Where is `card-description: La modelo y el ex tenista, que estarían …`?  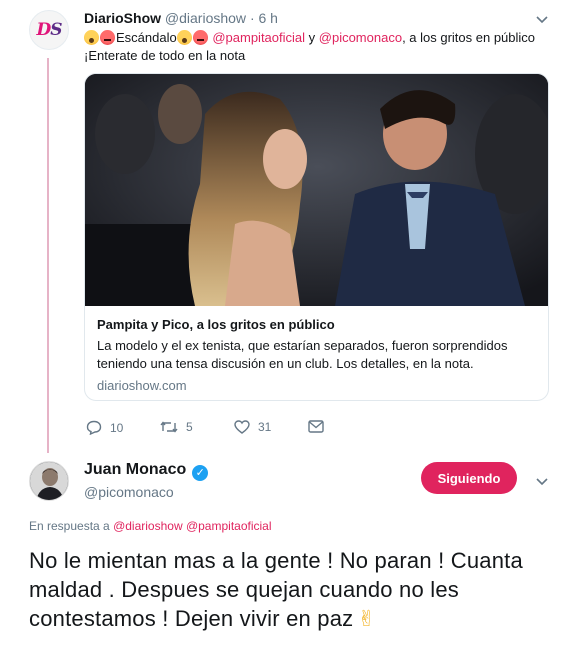 card-description: La modelo y el ex tenista, que estarían … is located at coordinates (302, 354).